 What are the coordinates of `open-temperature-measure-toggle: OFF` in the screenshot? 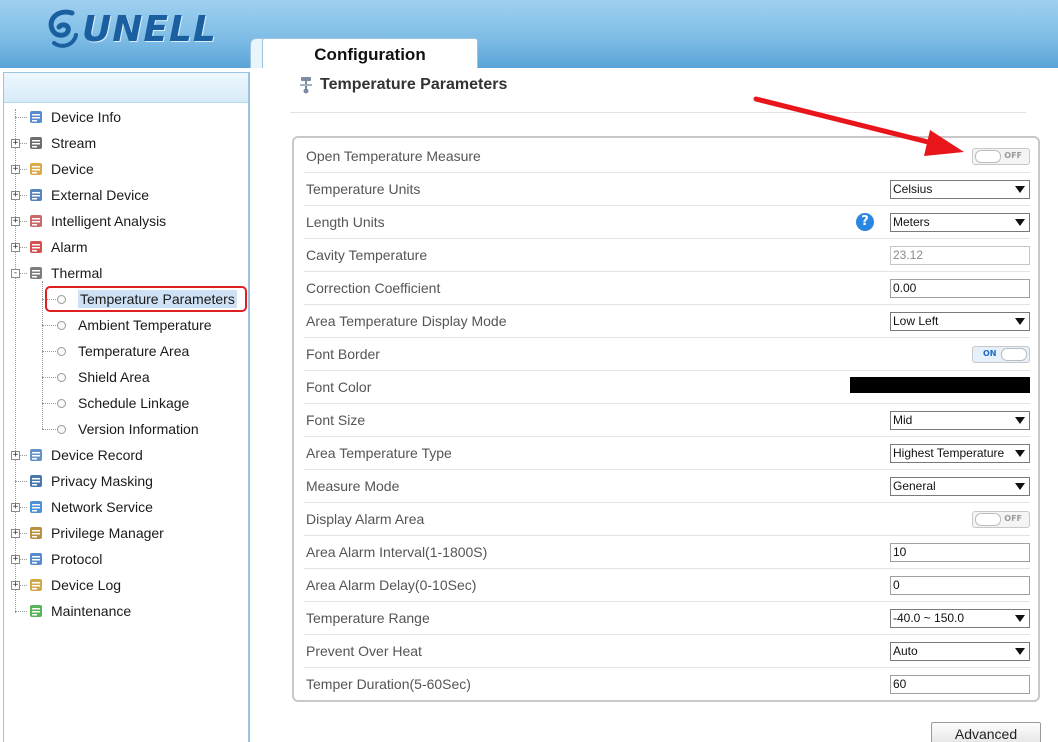 It's located at (1001, 156).